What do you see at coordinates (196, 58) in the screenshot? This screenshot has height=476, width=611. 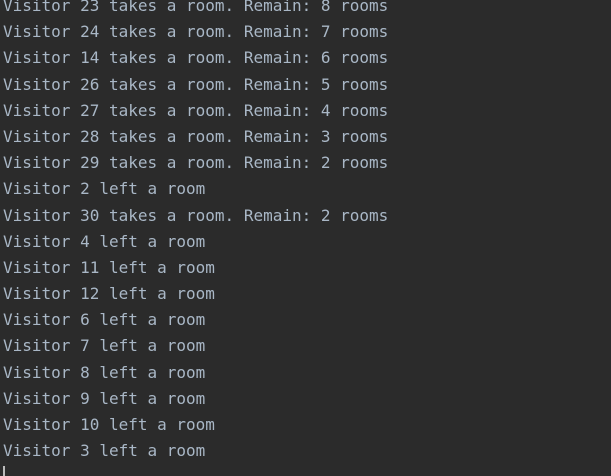 I see `console-line: Visitor 14 takes a room. Remain: 6 rooms` at bounding box center [196, 58].